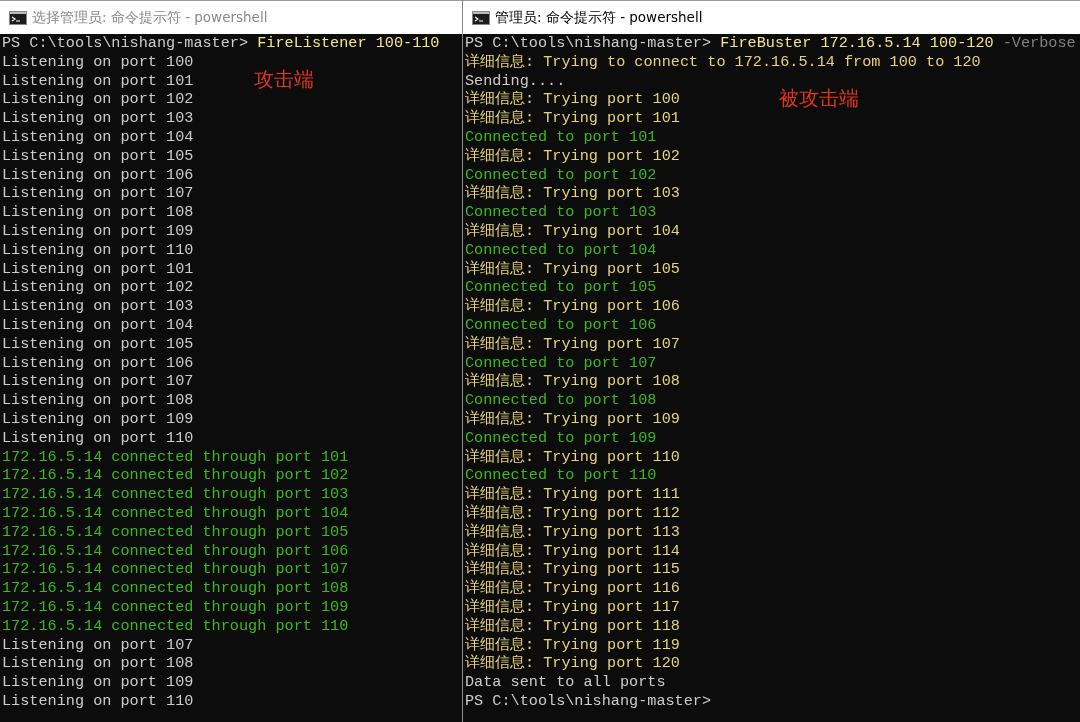 The height and width of the screenshot is (722, 1080). What do you see at coordinates (561, 438) in the screenshot?
I see `console-line: Connected to port 109` at bounding box center [561, 438].